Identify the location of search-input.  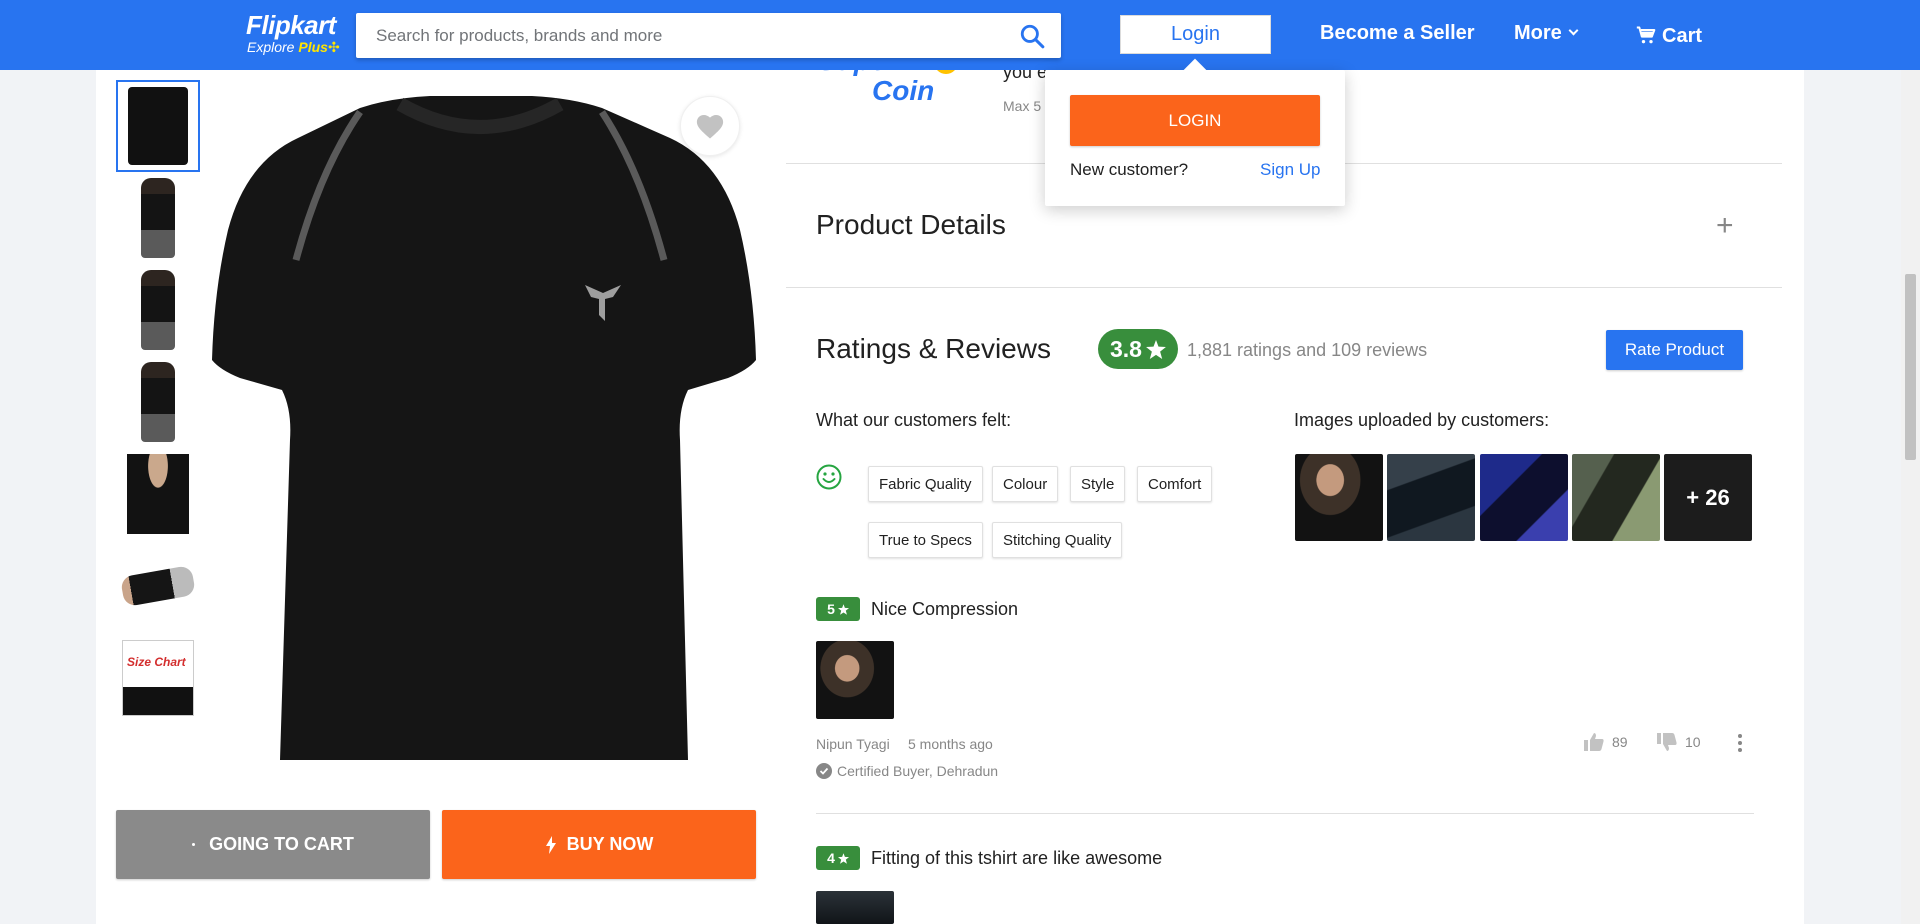
(666, 35).